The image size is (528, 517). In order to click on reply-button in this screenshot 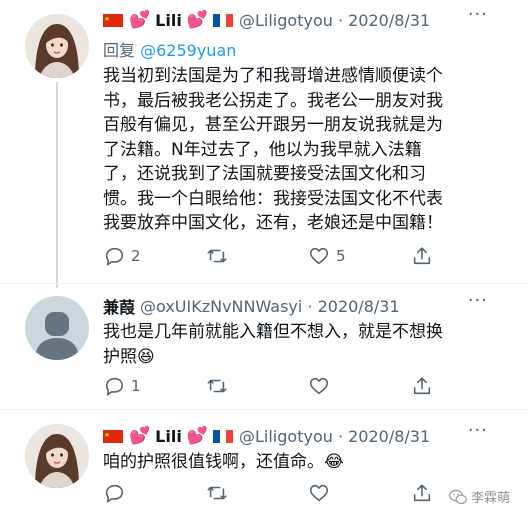, I will do `click(117, 493)`.